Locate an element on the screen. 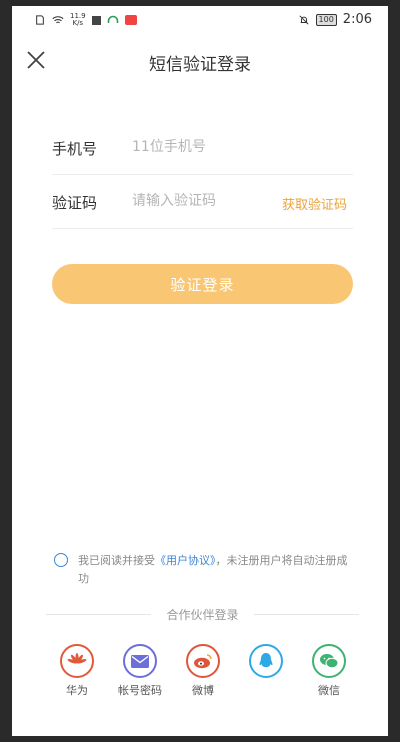 The image size is (400, 742). partner-qq is located at coordinates (266, 663).